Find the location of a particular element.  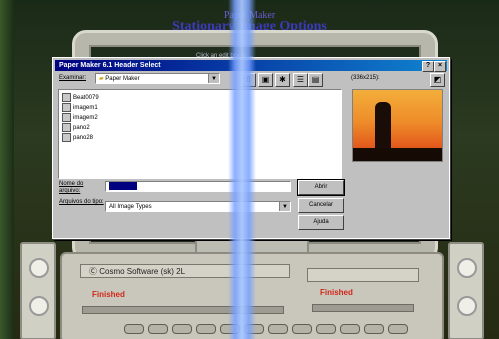

dialog-titlebar: Paper Maker 6.1 Header Select ? × is located at coordinates (251, 66).